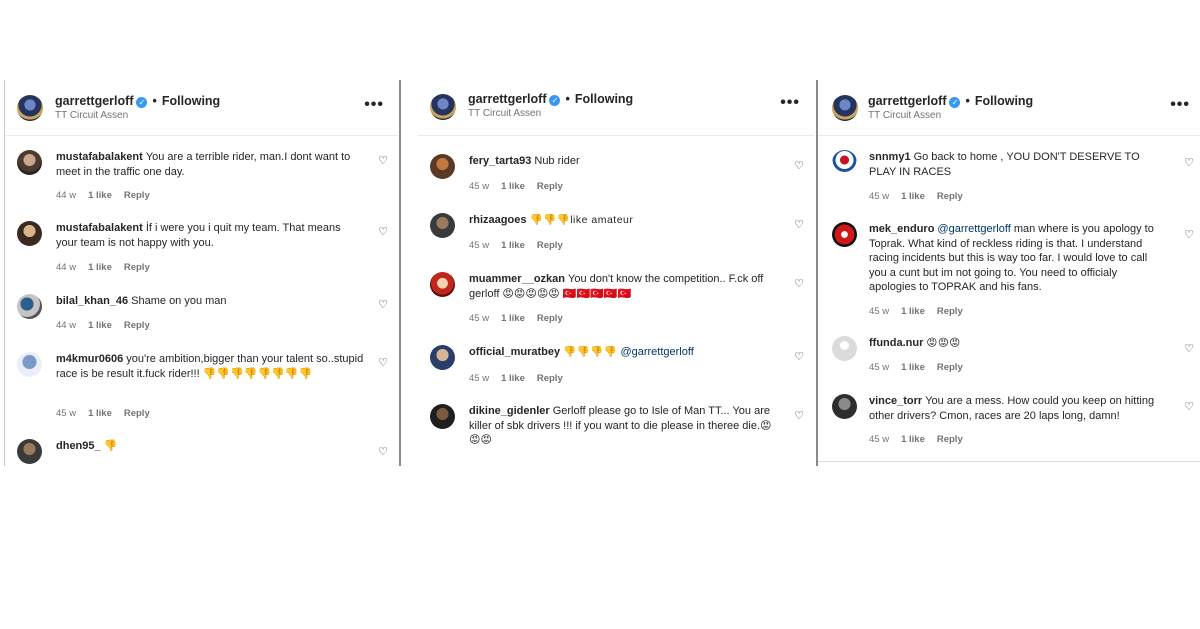 This screenshot has height=629, width=1200. I want to click on comment-text: Nub rider, so click(557, 161).